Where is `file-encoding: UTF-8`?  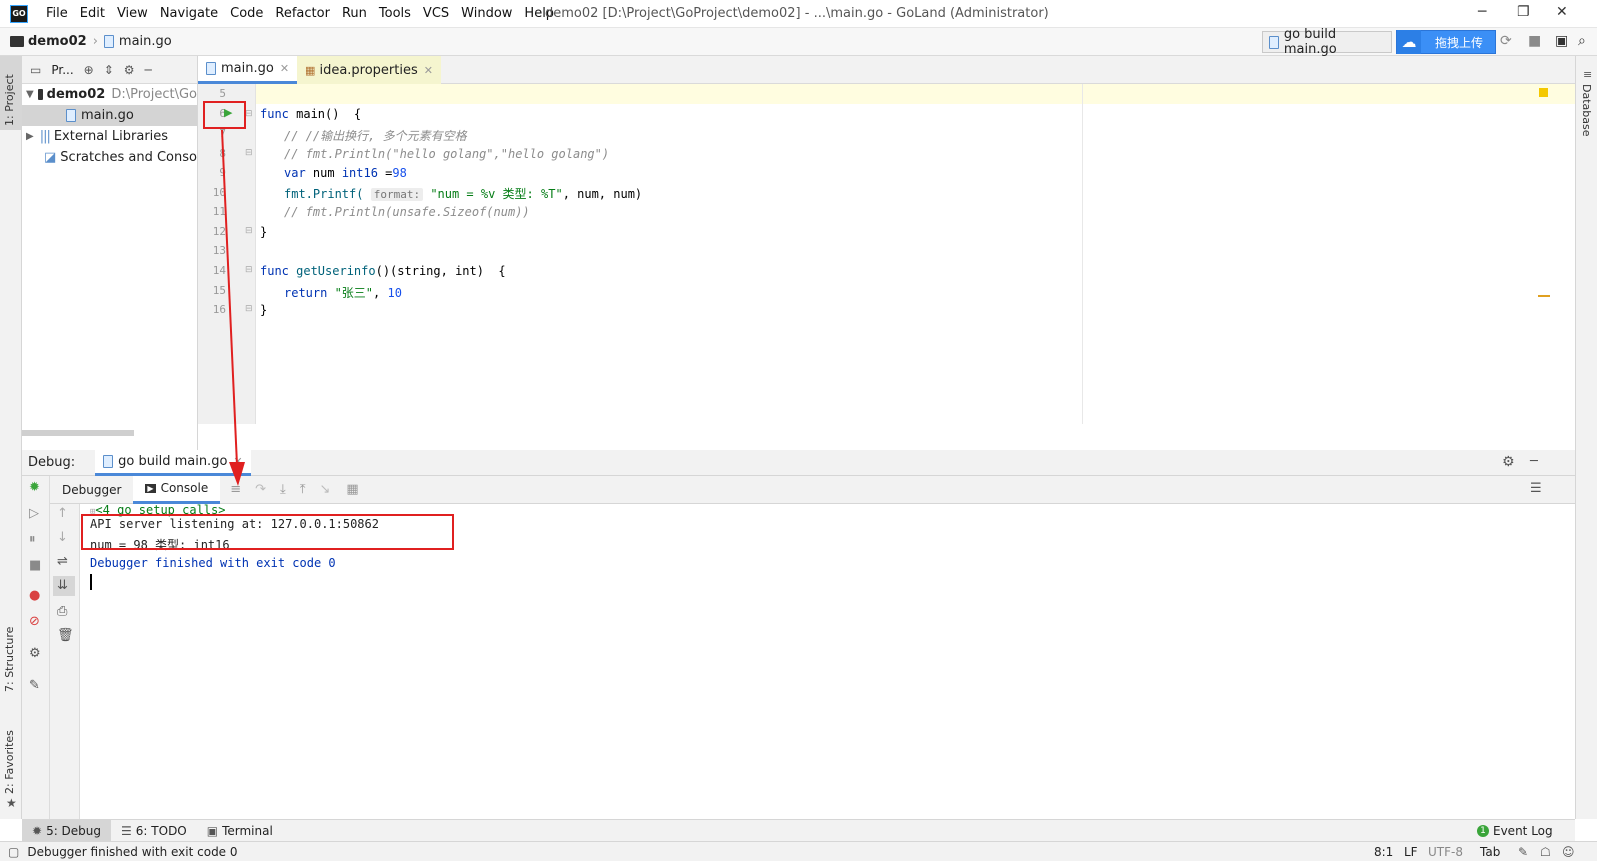 file-encoding: UTF-8 is located at coordinates (1445, 852).